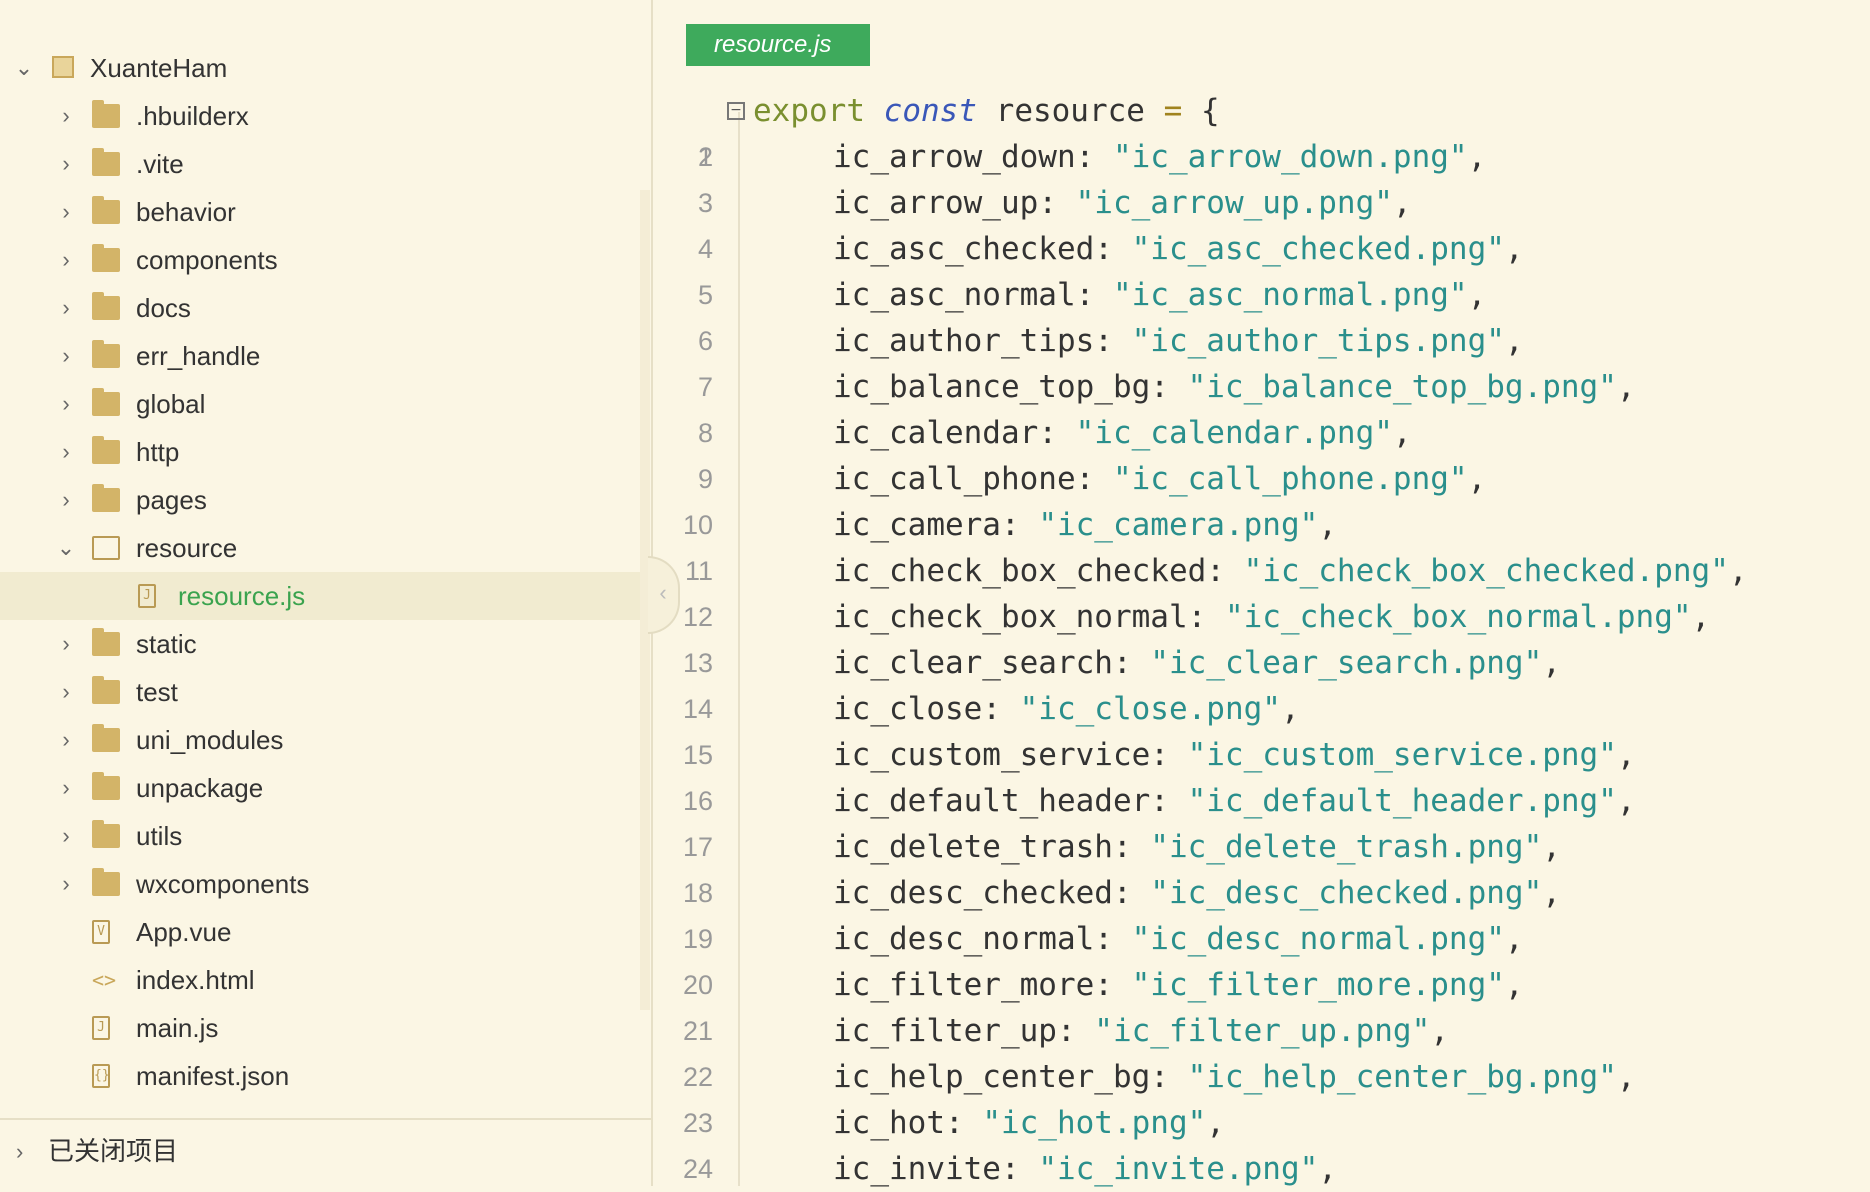 The height and width of the screenshot is (1192, 1870). Describe the element at coordinates (186, 212) in the screenshot. I see `tree-item-label: behavior` at that location.